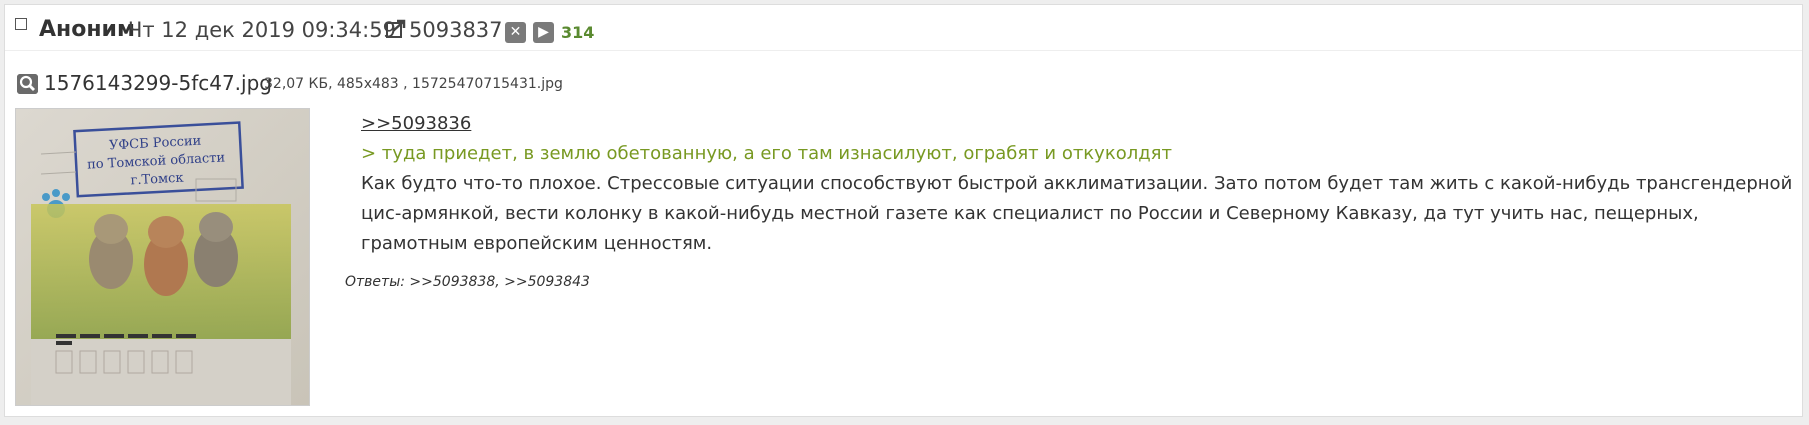 Image resolution: width=1809 pixels, height=425 pixels. I want to click on search-icon, so click(27, 84).